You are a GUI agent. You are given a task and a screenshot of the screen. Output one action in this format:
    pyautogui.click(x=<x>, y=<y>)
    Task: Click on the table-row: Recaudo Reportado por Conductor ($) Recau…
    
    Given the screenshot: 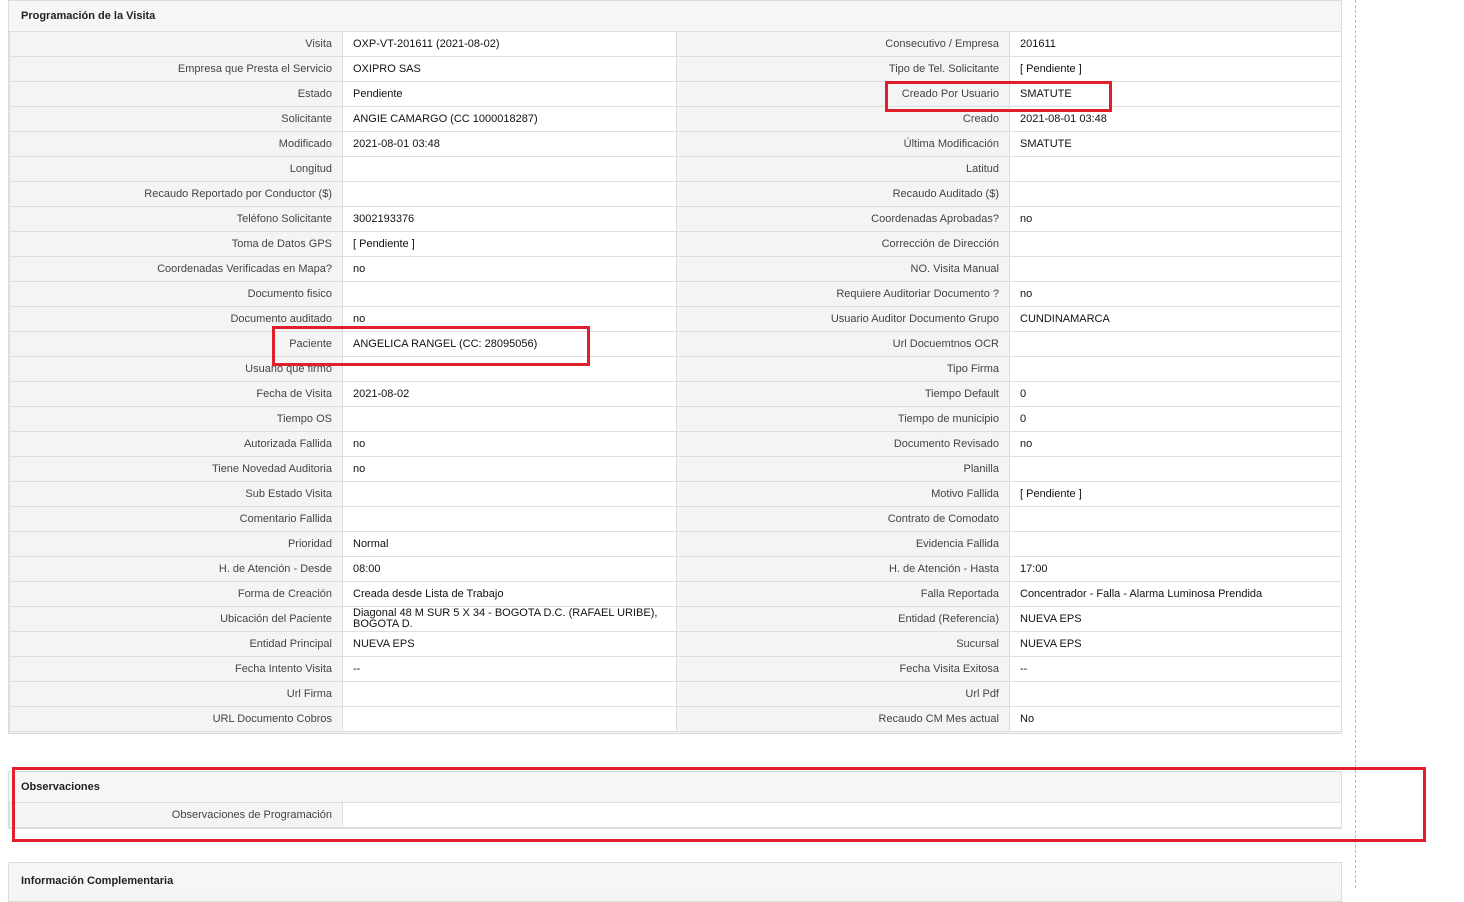 What is the action you would take?
    pyautogui.click(x=675, y=194)
    